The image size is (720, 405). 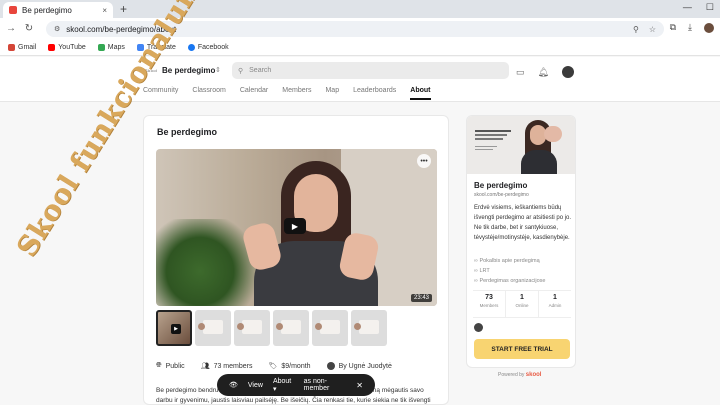 What do you see at coordinates (355, 29) in the screenshot?
I see `address-bar: ⚙ skool.com/be-perdegimo/about ⚲ ☆` at bounding box center [355, 29].